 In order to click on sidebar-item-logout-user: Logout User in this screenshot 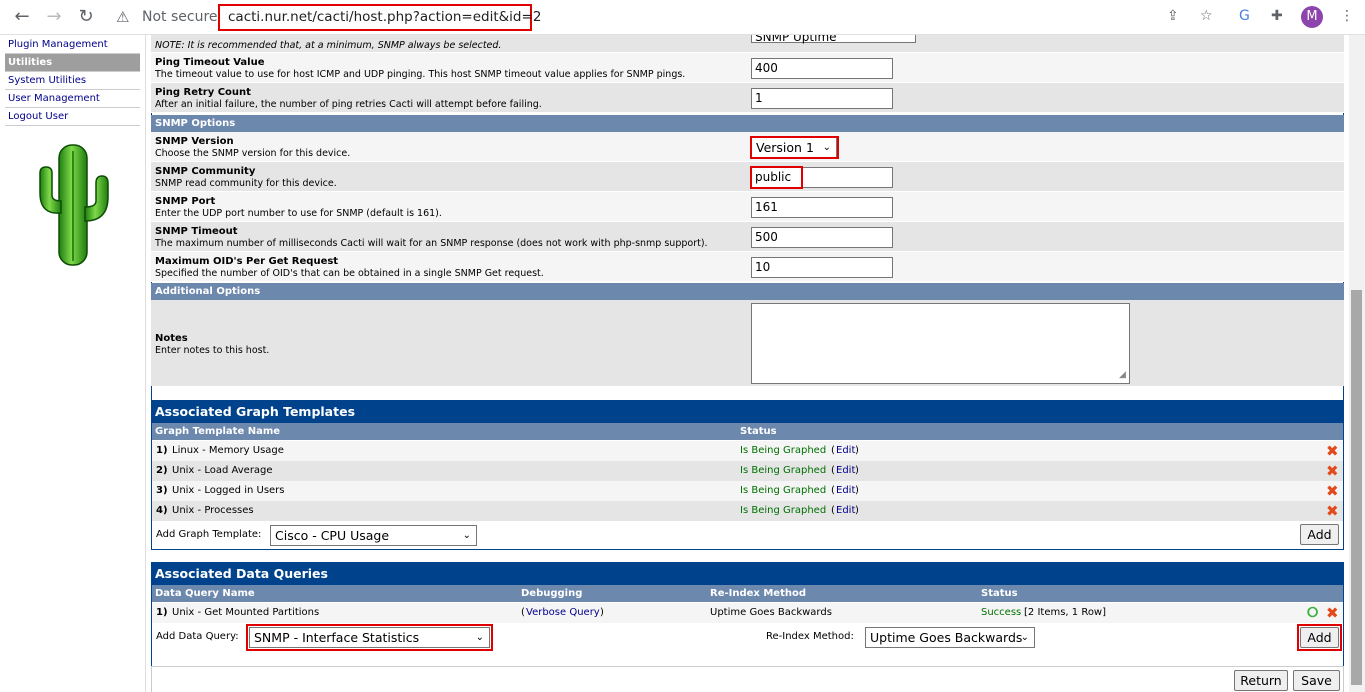, I will do `click(72, 117)`.